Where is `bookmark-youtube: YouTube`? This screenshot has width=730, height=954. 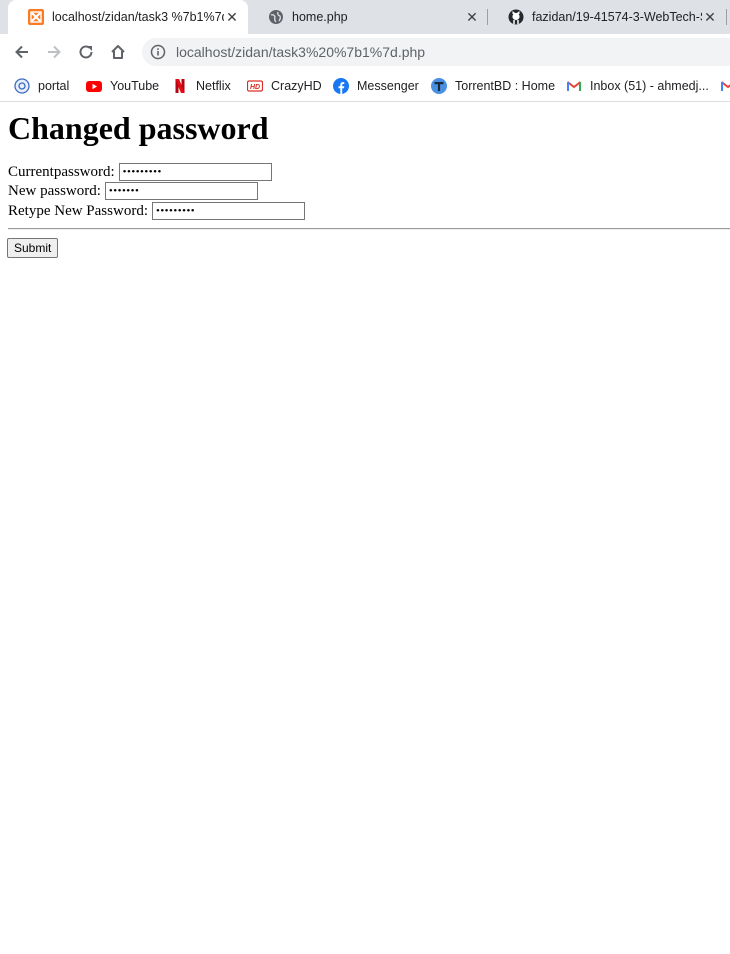
bookmark-youtube: YouTube is located at coordinates (122, 86).